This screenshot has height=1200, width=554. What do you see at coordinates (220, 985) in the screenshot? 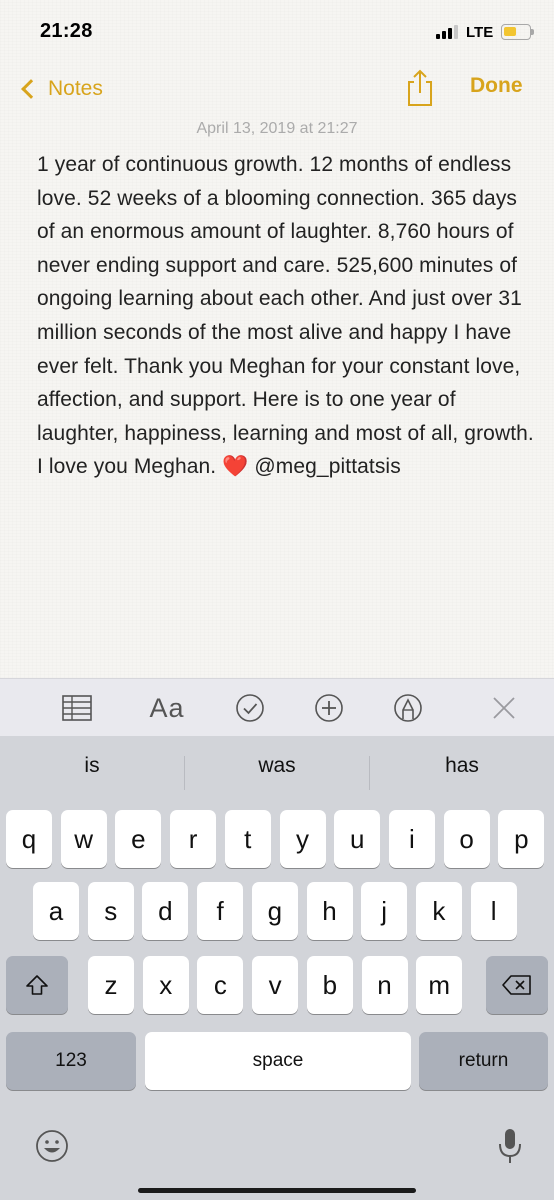
I see `key-c: c` at bounding box center [220, 985].